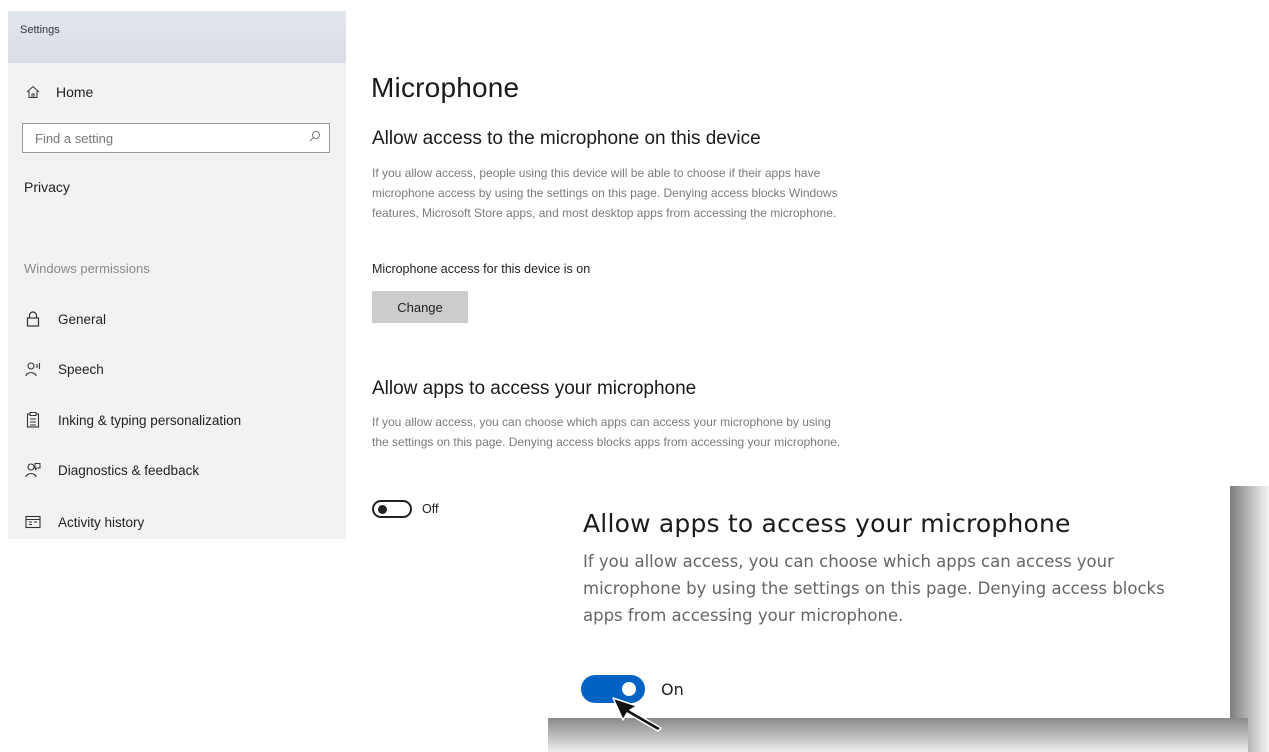  I want to click on speech-icon, so click(33, 369).